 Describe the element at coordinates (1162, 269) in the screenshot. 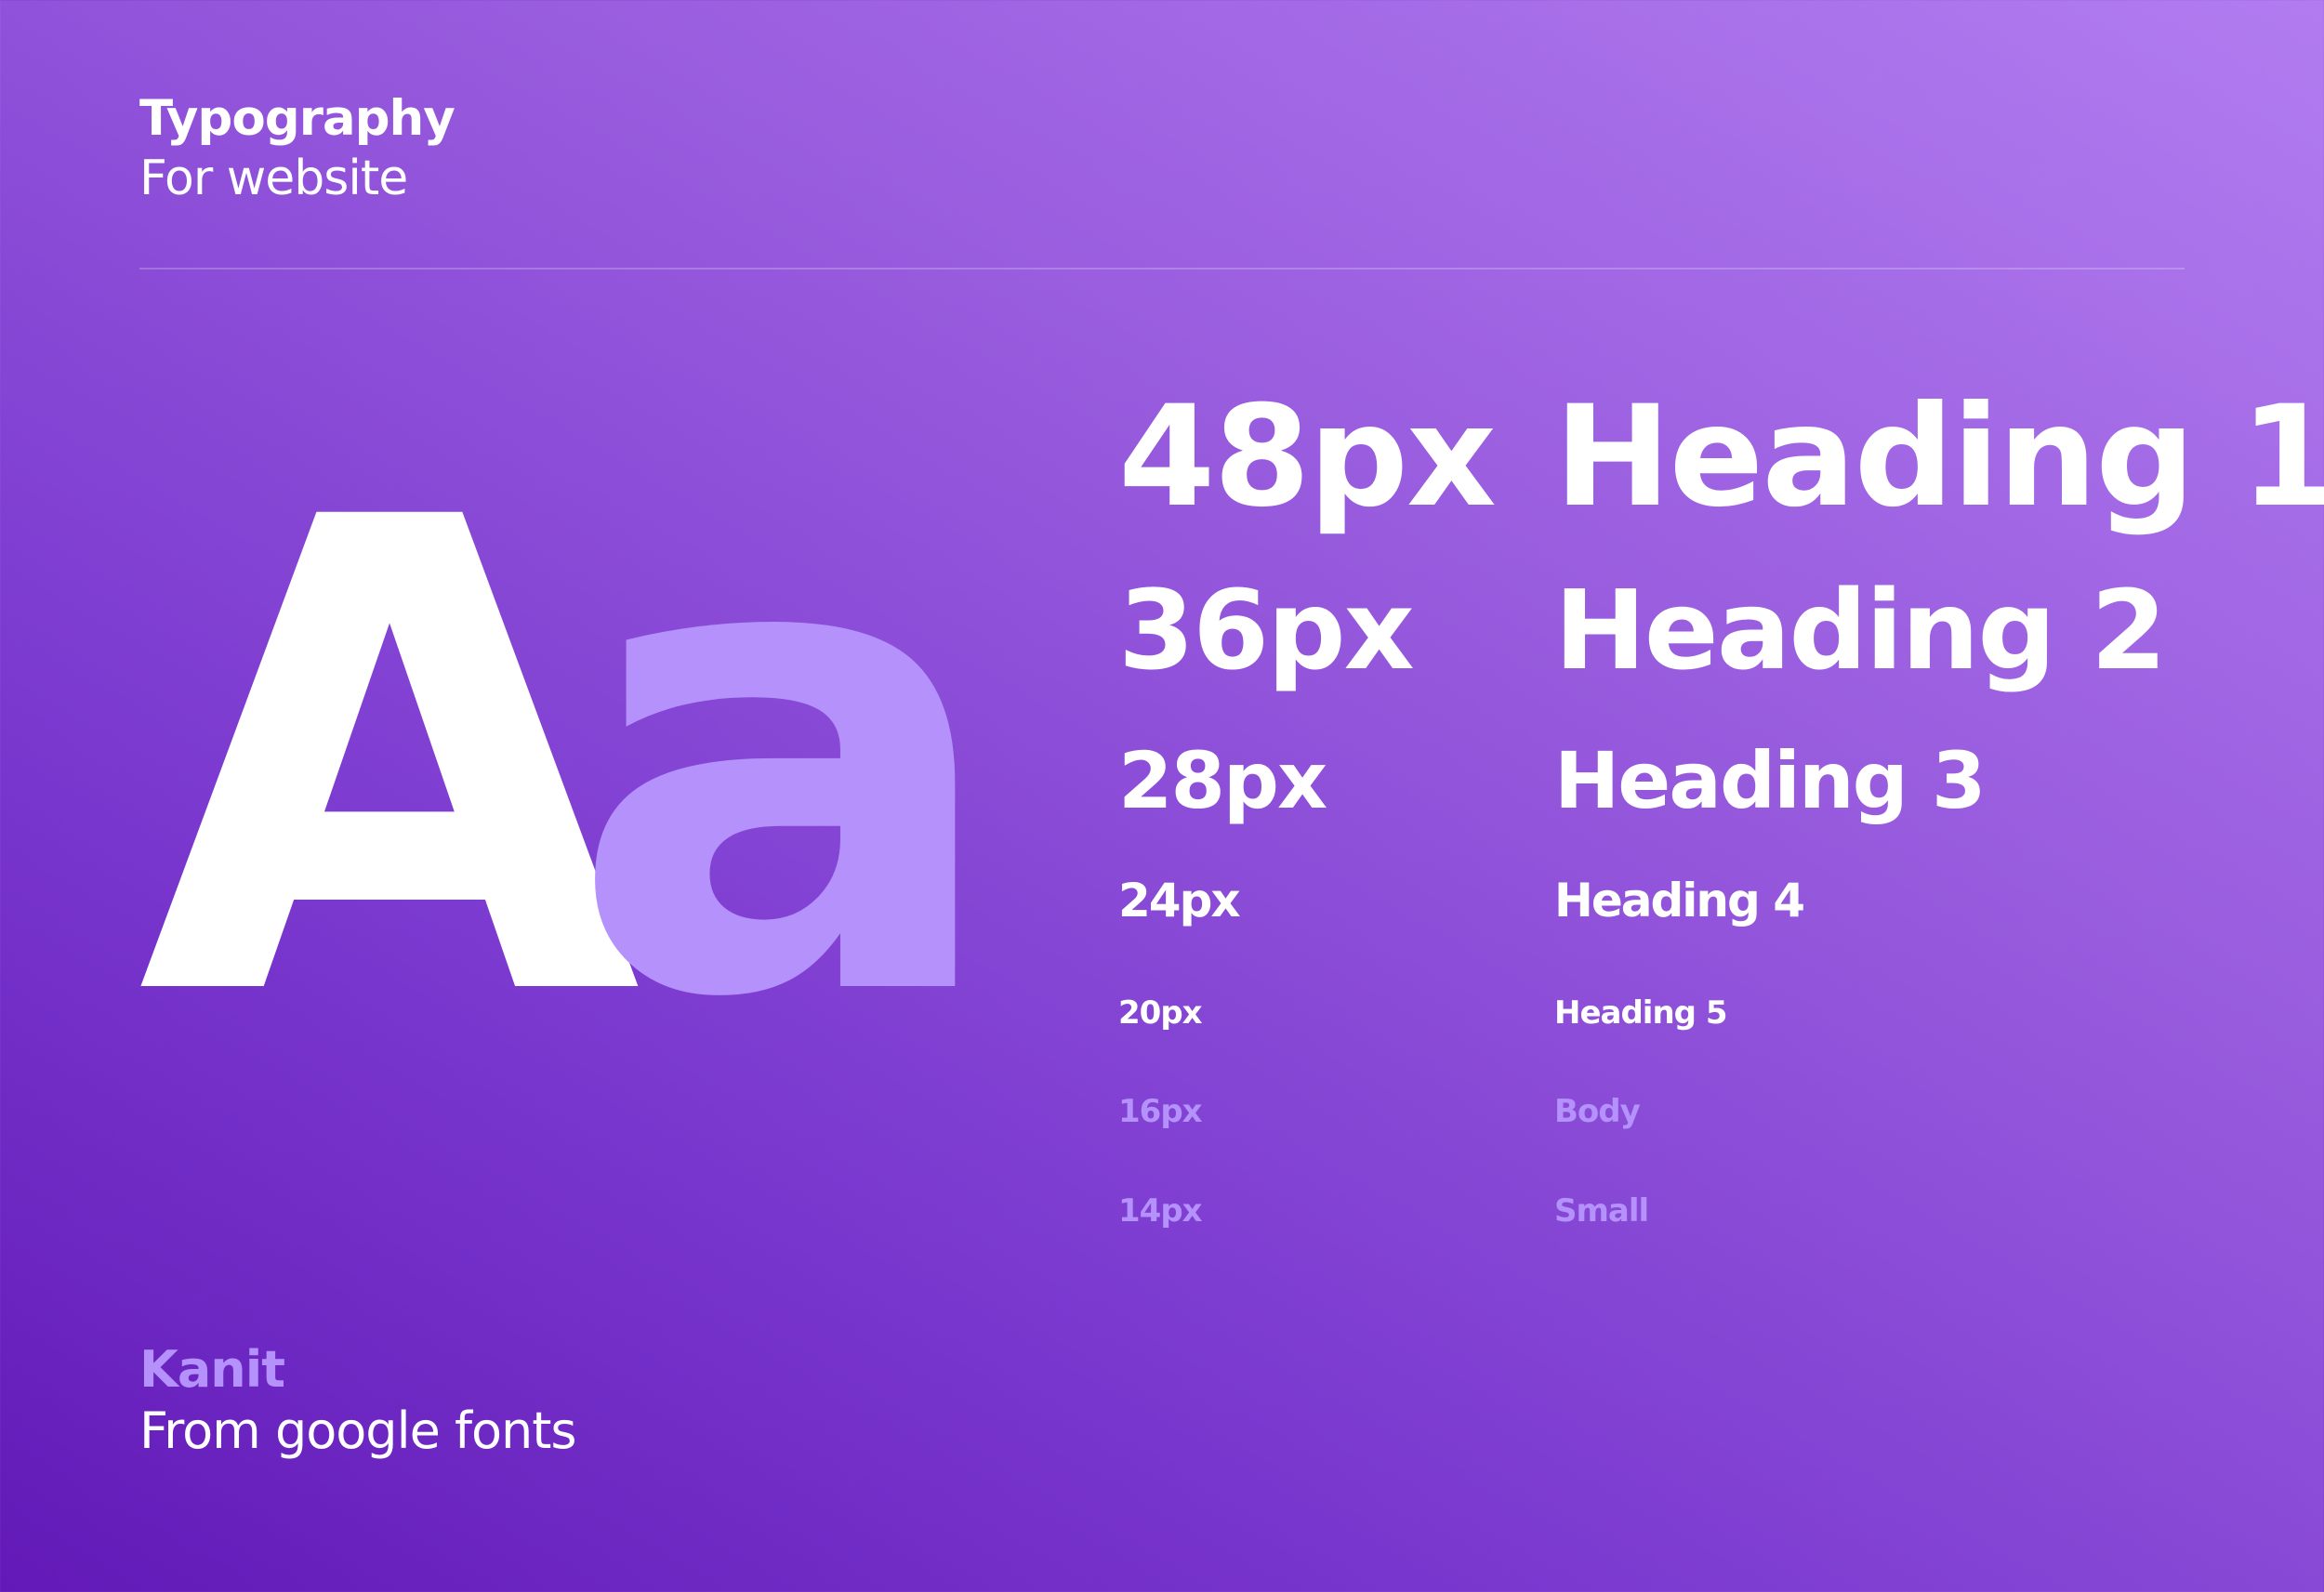

I see `header-divider` at that location.